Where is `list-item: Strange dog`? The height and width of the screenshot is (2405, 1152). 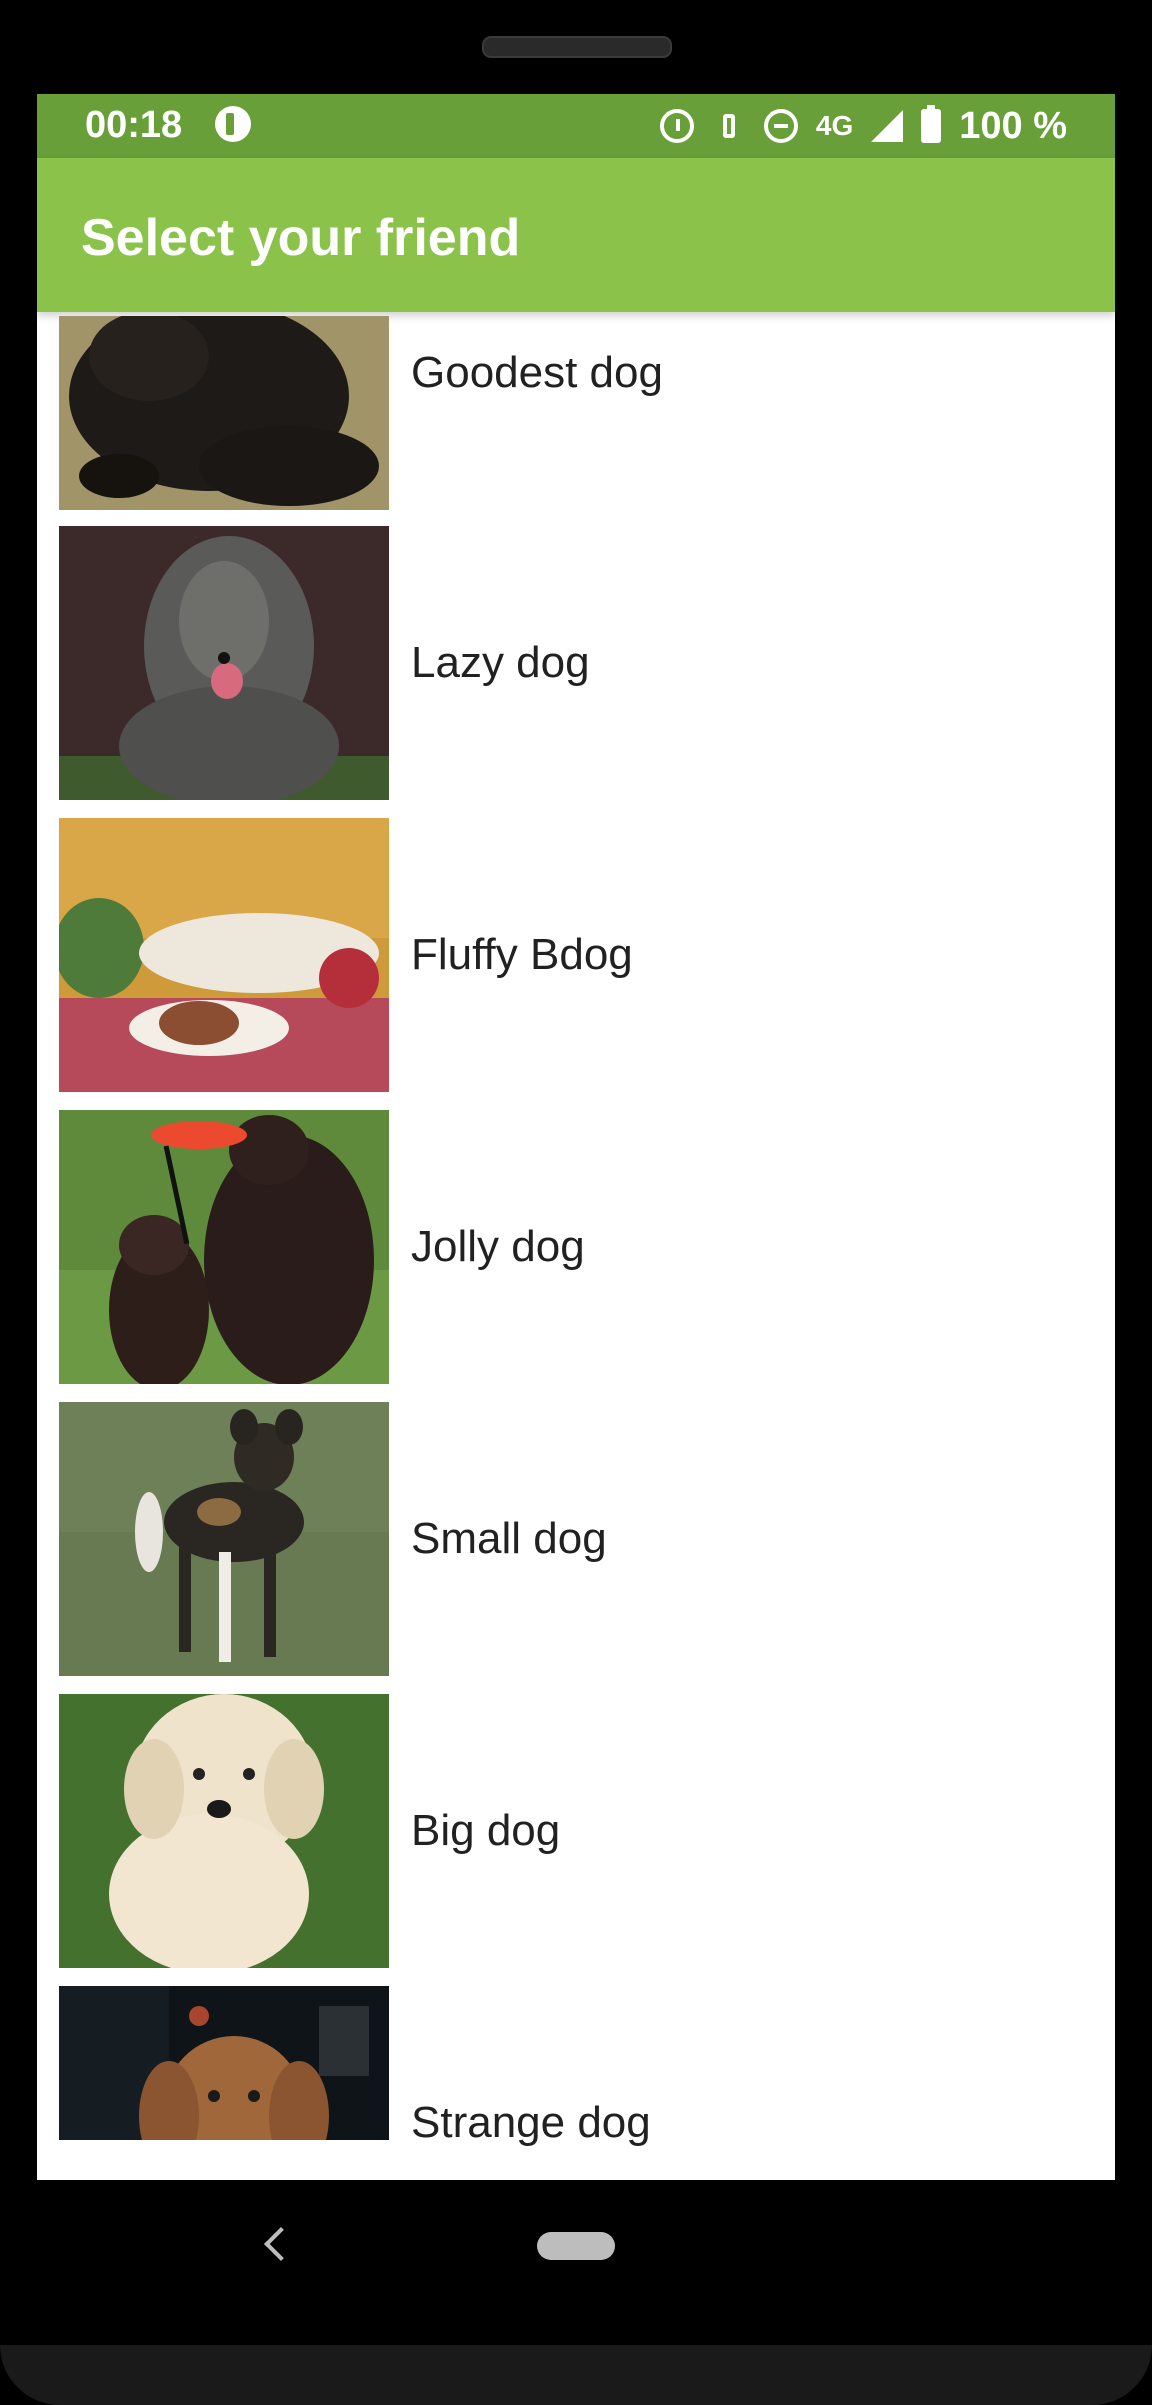
list-item: Strange dog is located at coordinates (579, 2083).